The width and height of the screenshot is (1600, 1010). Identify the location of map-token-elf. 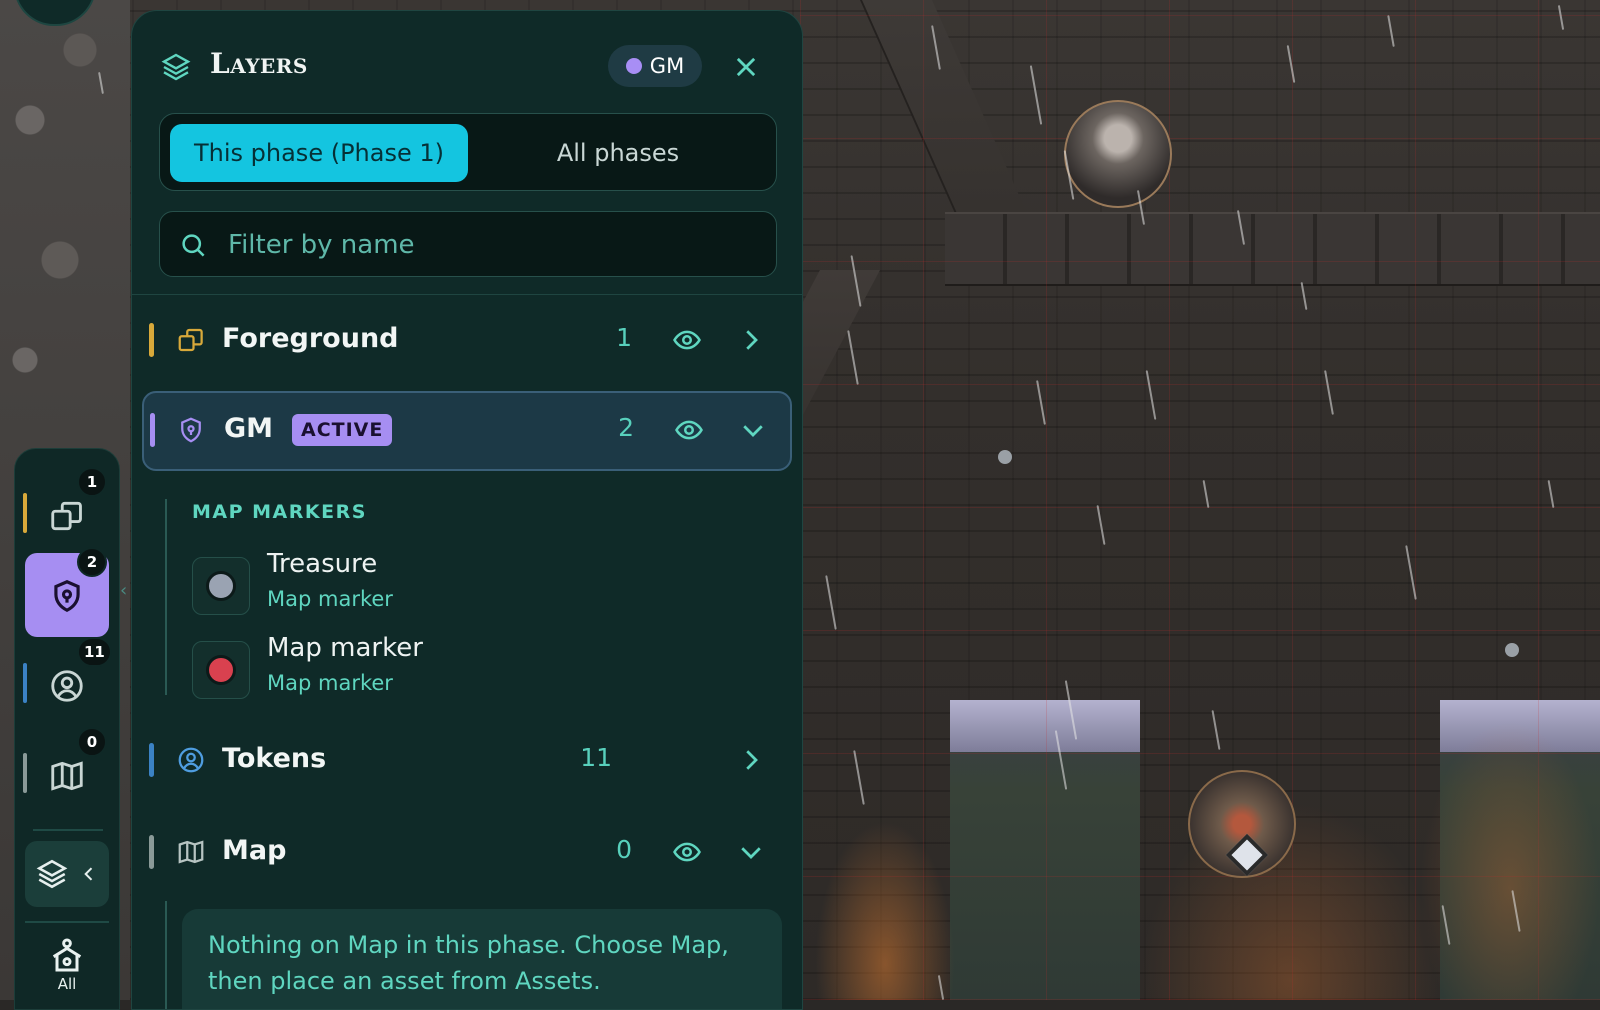
(1118, 154).